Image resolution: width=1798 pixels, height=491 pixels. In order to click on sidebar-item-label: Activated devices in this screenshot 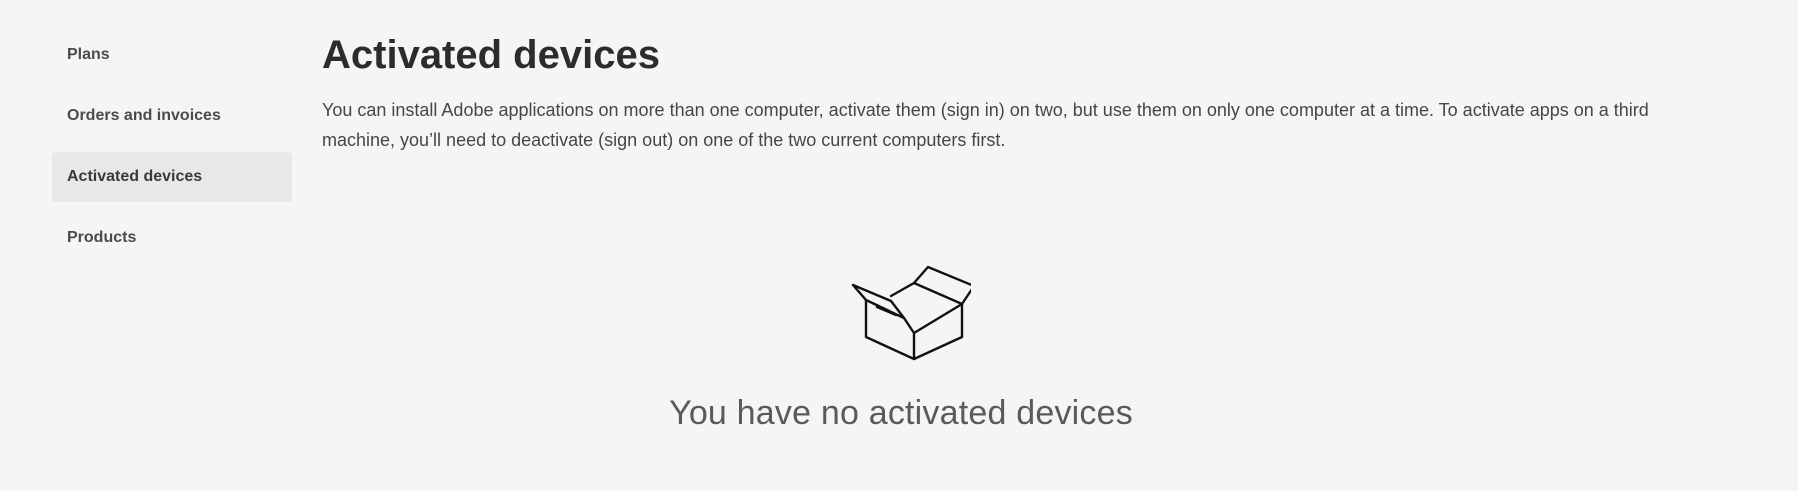, I will do `click(135, 176)`.